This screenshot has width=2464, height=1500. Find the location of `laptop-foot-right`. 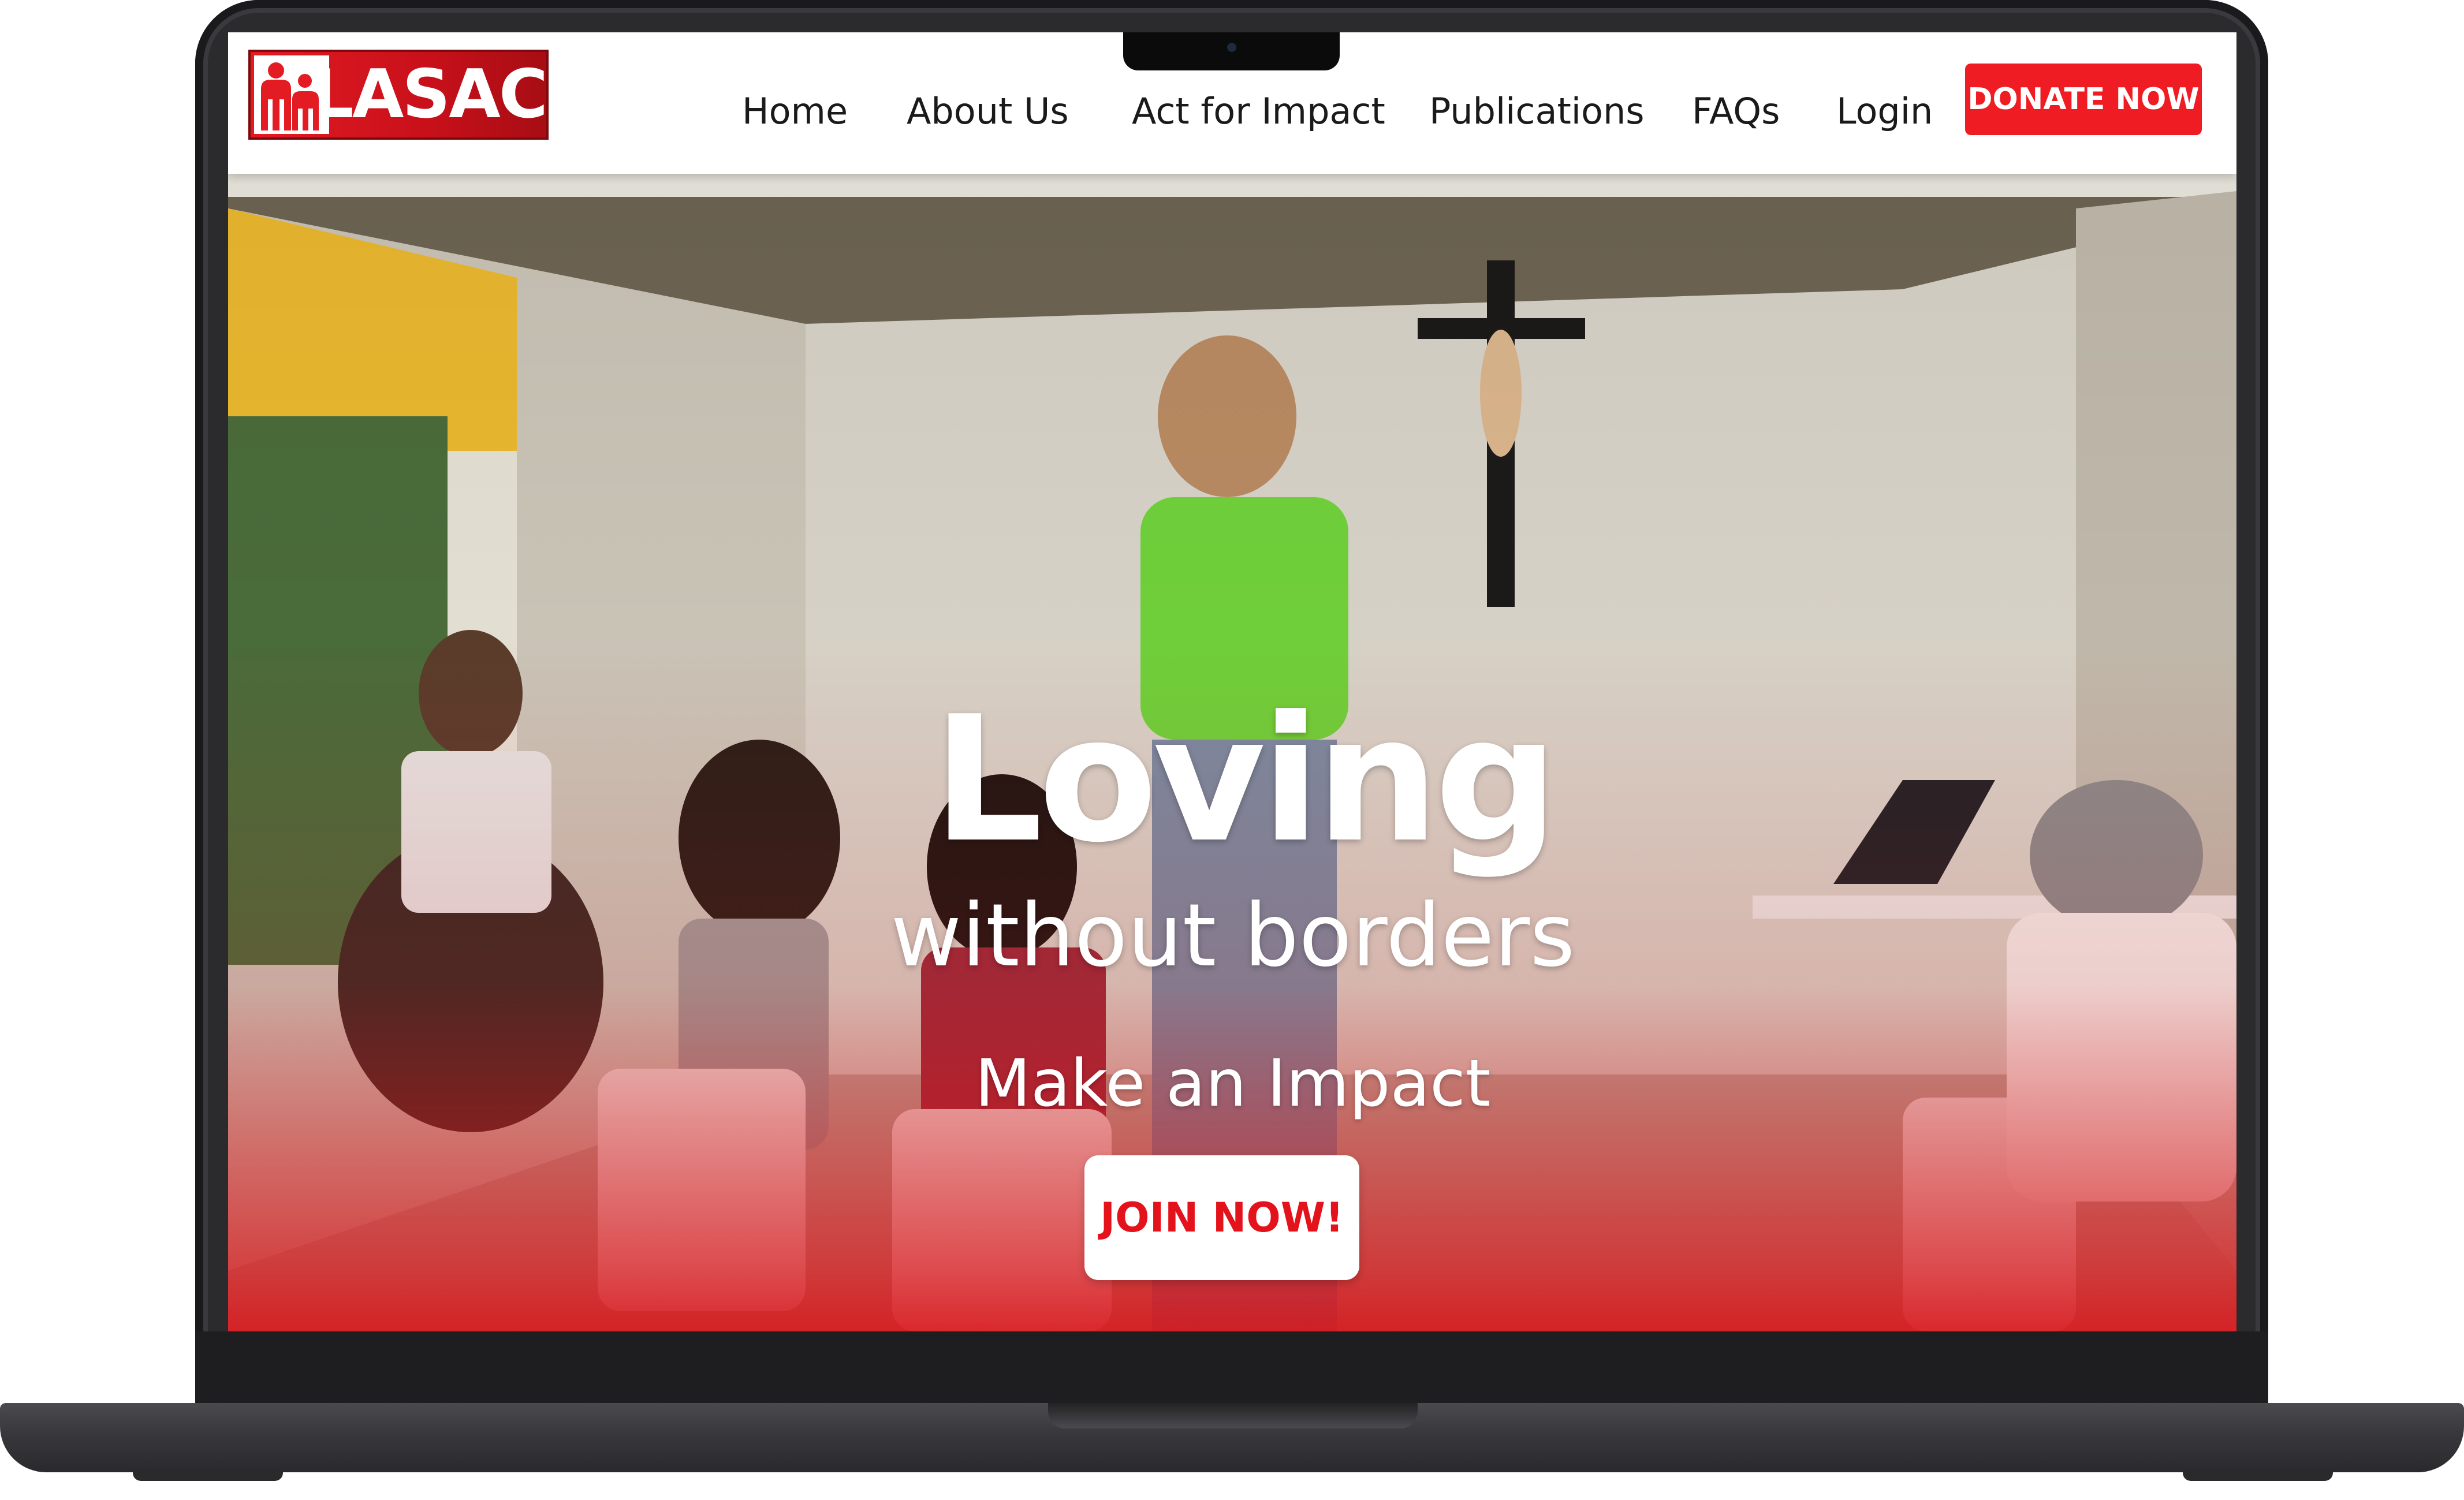

laptop-foot-right is located at coordinates (2258, 1475).